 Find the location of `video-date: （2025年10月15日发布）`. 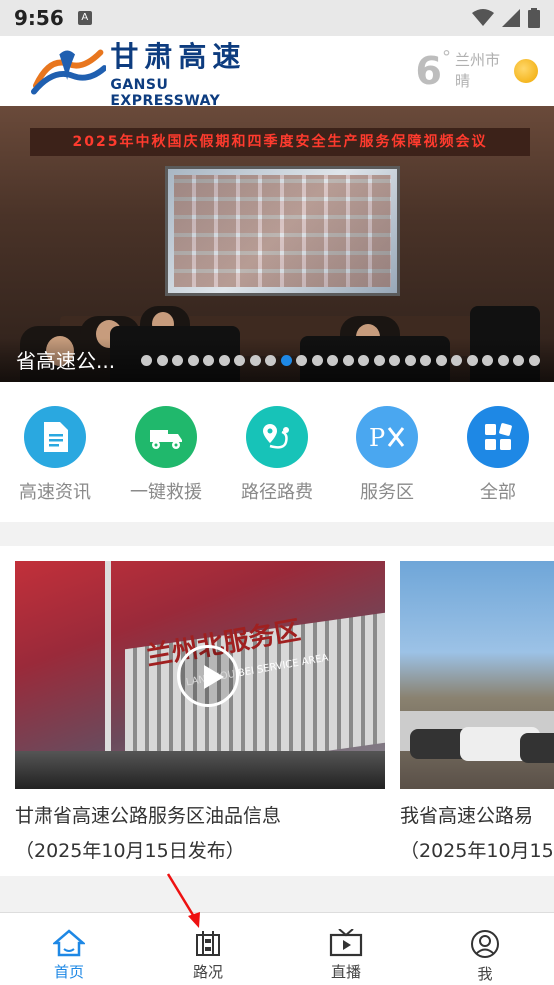

video-date: （2025年10月15日发布） is located at coordinates (130, 851).